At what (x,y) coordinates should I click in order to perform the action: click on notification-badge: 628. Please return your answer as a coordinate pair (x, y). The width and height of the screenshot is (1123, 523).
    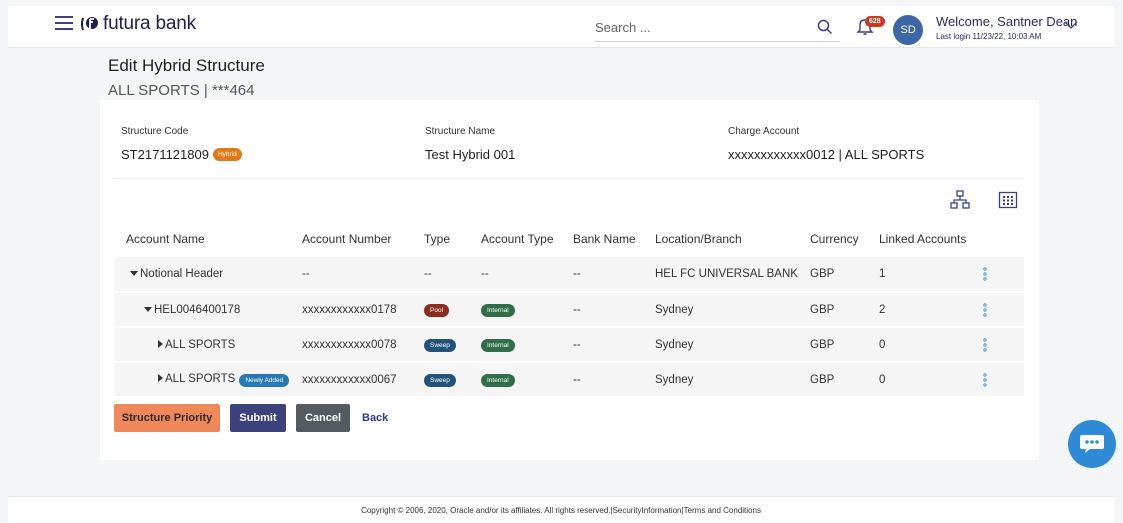
    Looking at the image, I should click on (875, 21).